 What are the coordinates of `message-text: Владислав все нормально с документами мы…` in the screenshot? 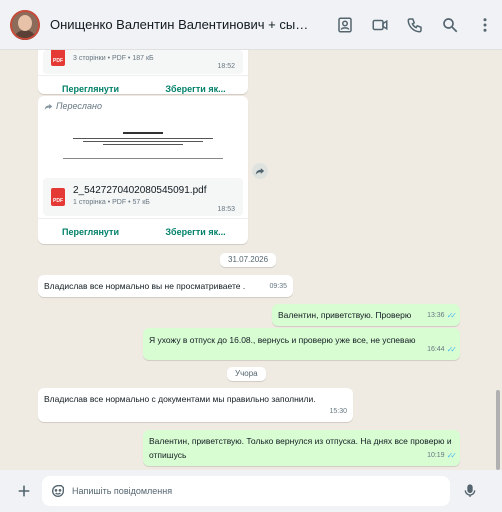 It's located at (180, 399).